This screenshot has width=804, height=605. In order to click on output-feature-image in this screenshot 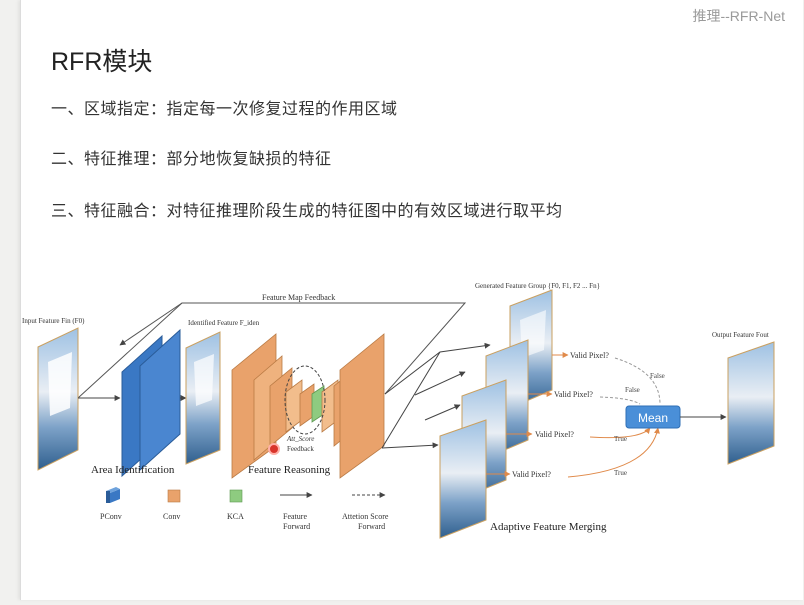, I will do `click(751, 403)`.